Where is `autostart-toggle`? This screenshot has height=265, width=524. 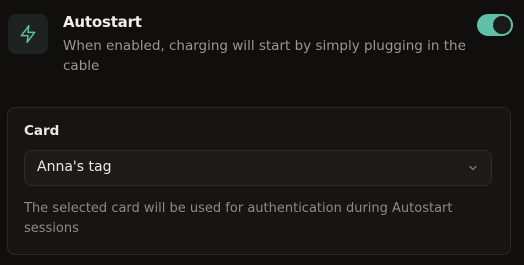
autostart-toggle is located at coordinates (495, 25).